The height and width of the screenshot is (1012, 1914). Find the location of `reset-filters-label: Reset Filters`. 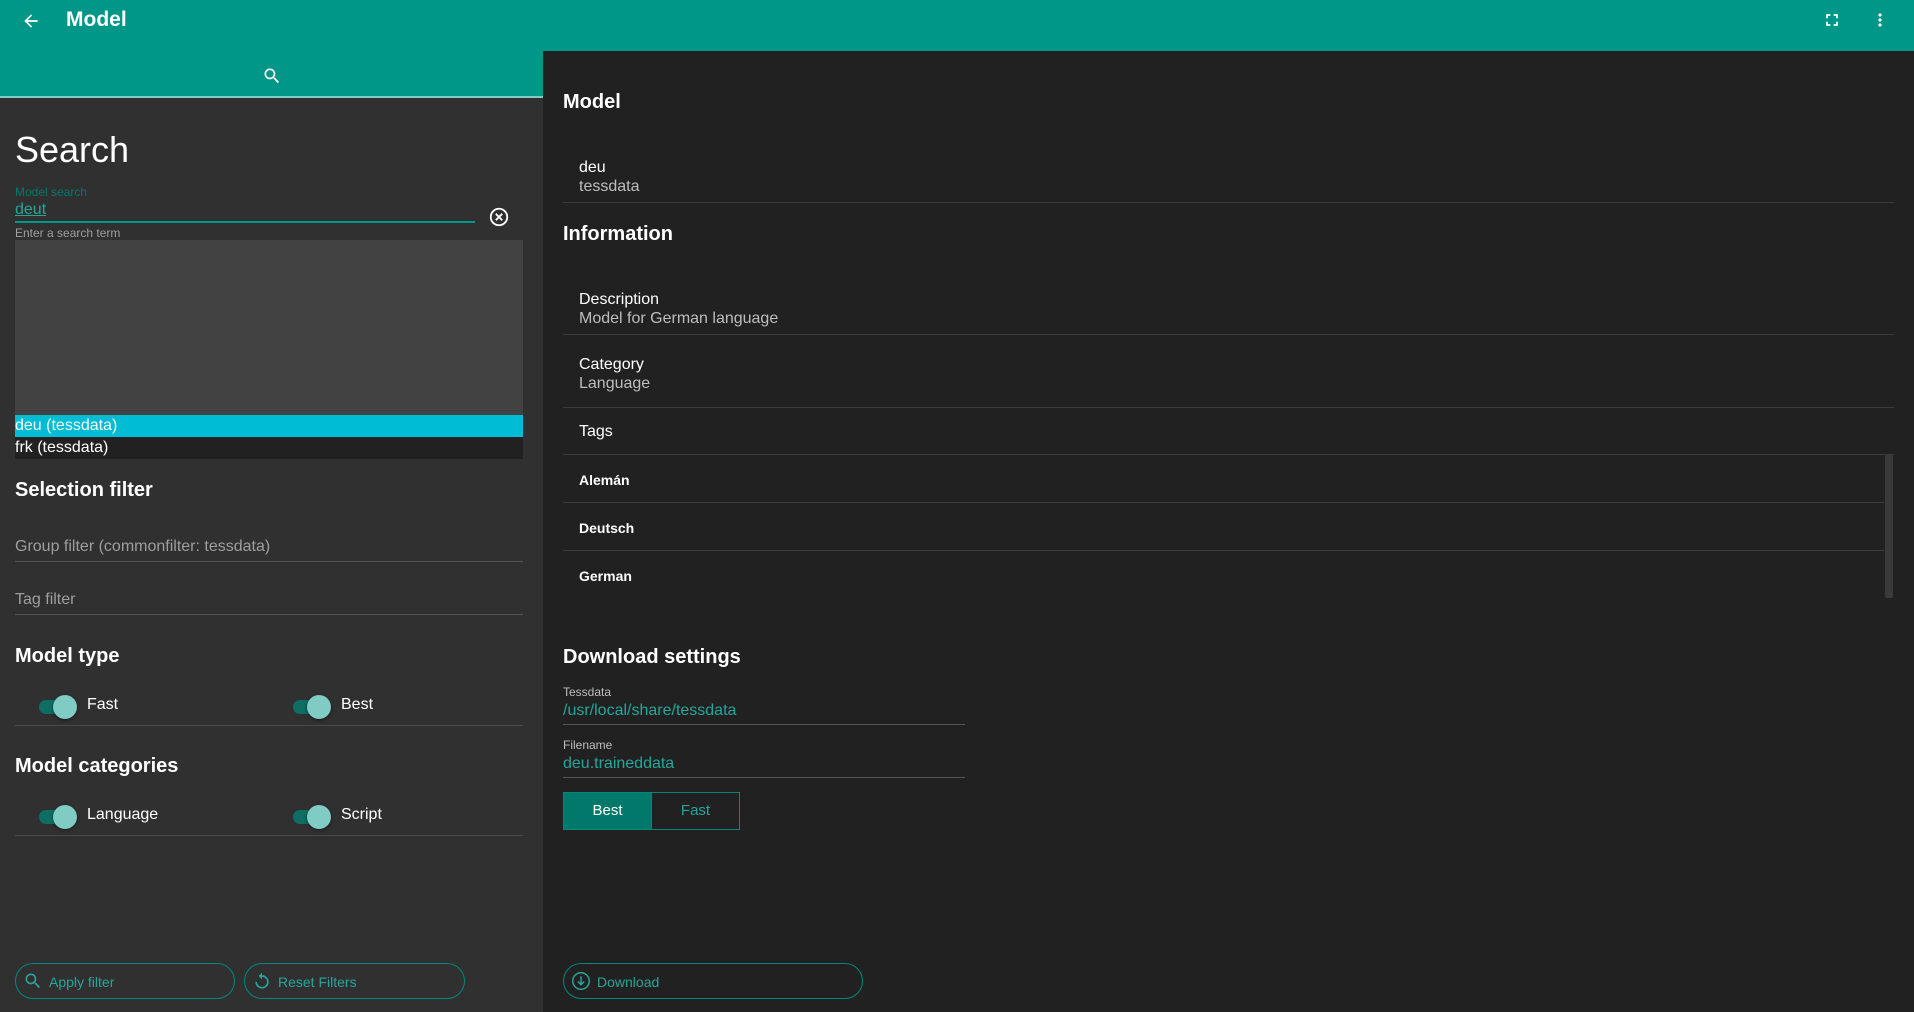

reset-filters-label: Reset Filters is located at coordinates (317, 982).